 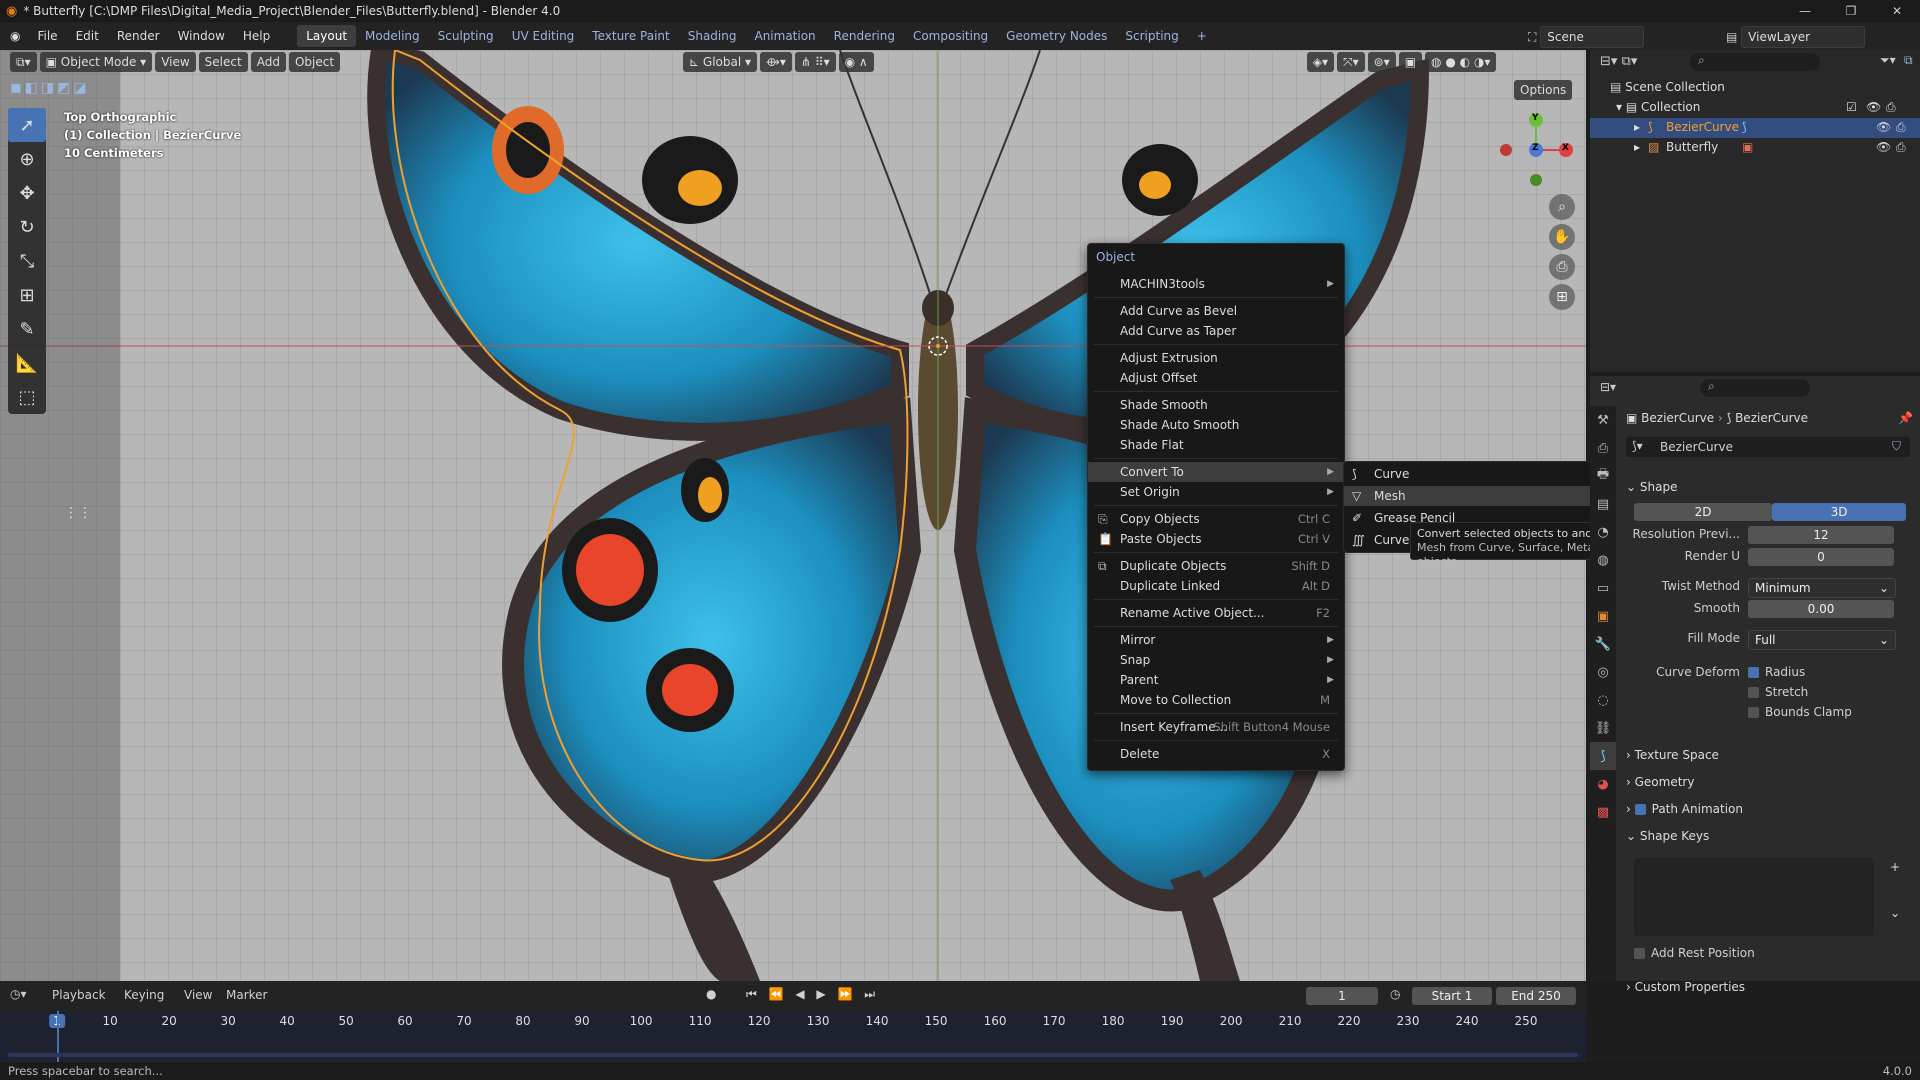 What do you see at coordinates (256, 36) in the screenshot?
I see `menu-help: Help` at bounding box center [256, 36].